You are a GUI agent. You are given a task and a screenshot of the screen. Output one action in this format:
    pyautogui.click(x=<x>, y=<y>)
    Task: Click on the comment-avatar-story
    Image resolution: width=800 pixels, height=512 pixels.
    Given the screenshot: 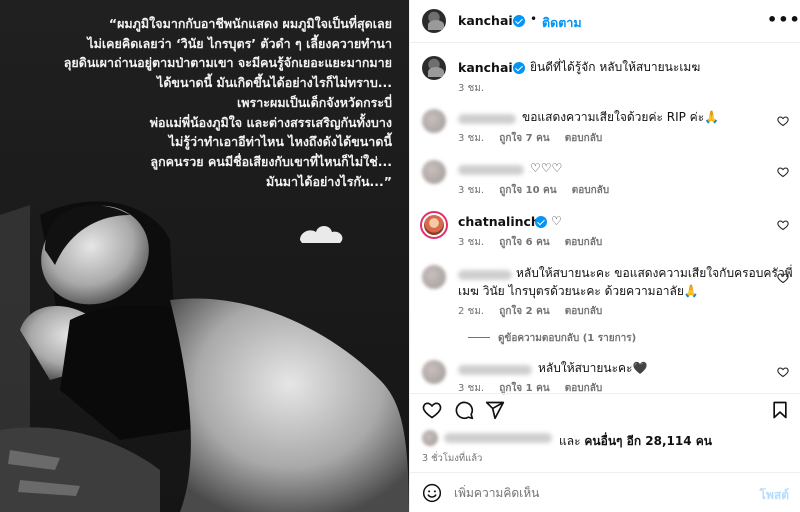 What is the action you would take?
    pyautogui.click(x=434, y=225)
    